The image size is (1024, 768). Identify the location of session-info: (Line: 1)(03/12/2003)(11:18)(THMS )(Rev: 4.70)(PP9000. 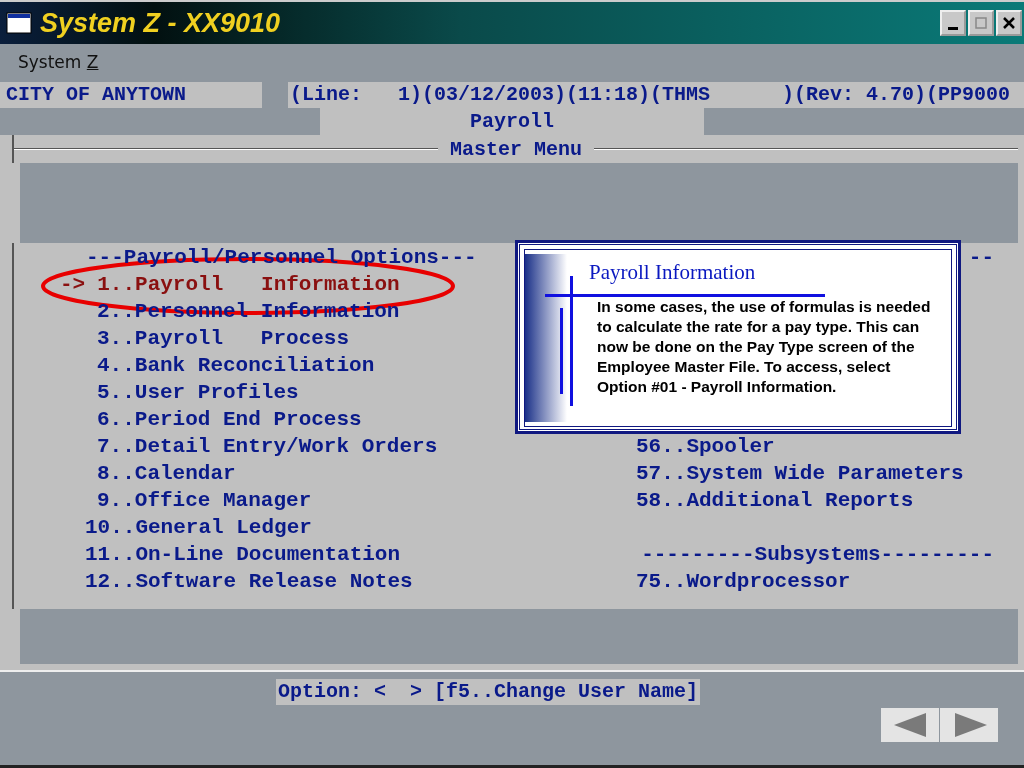
(656, 95).